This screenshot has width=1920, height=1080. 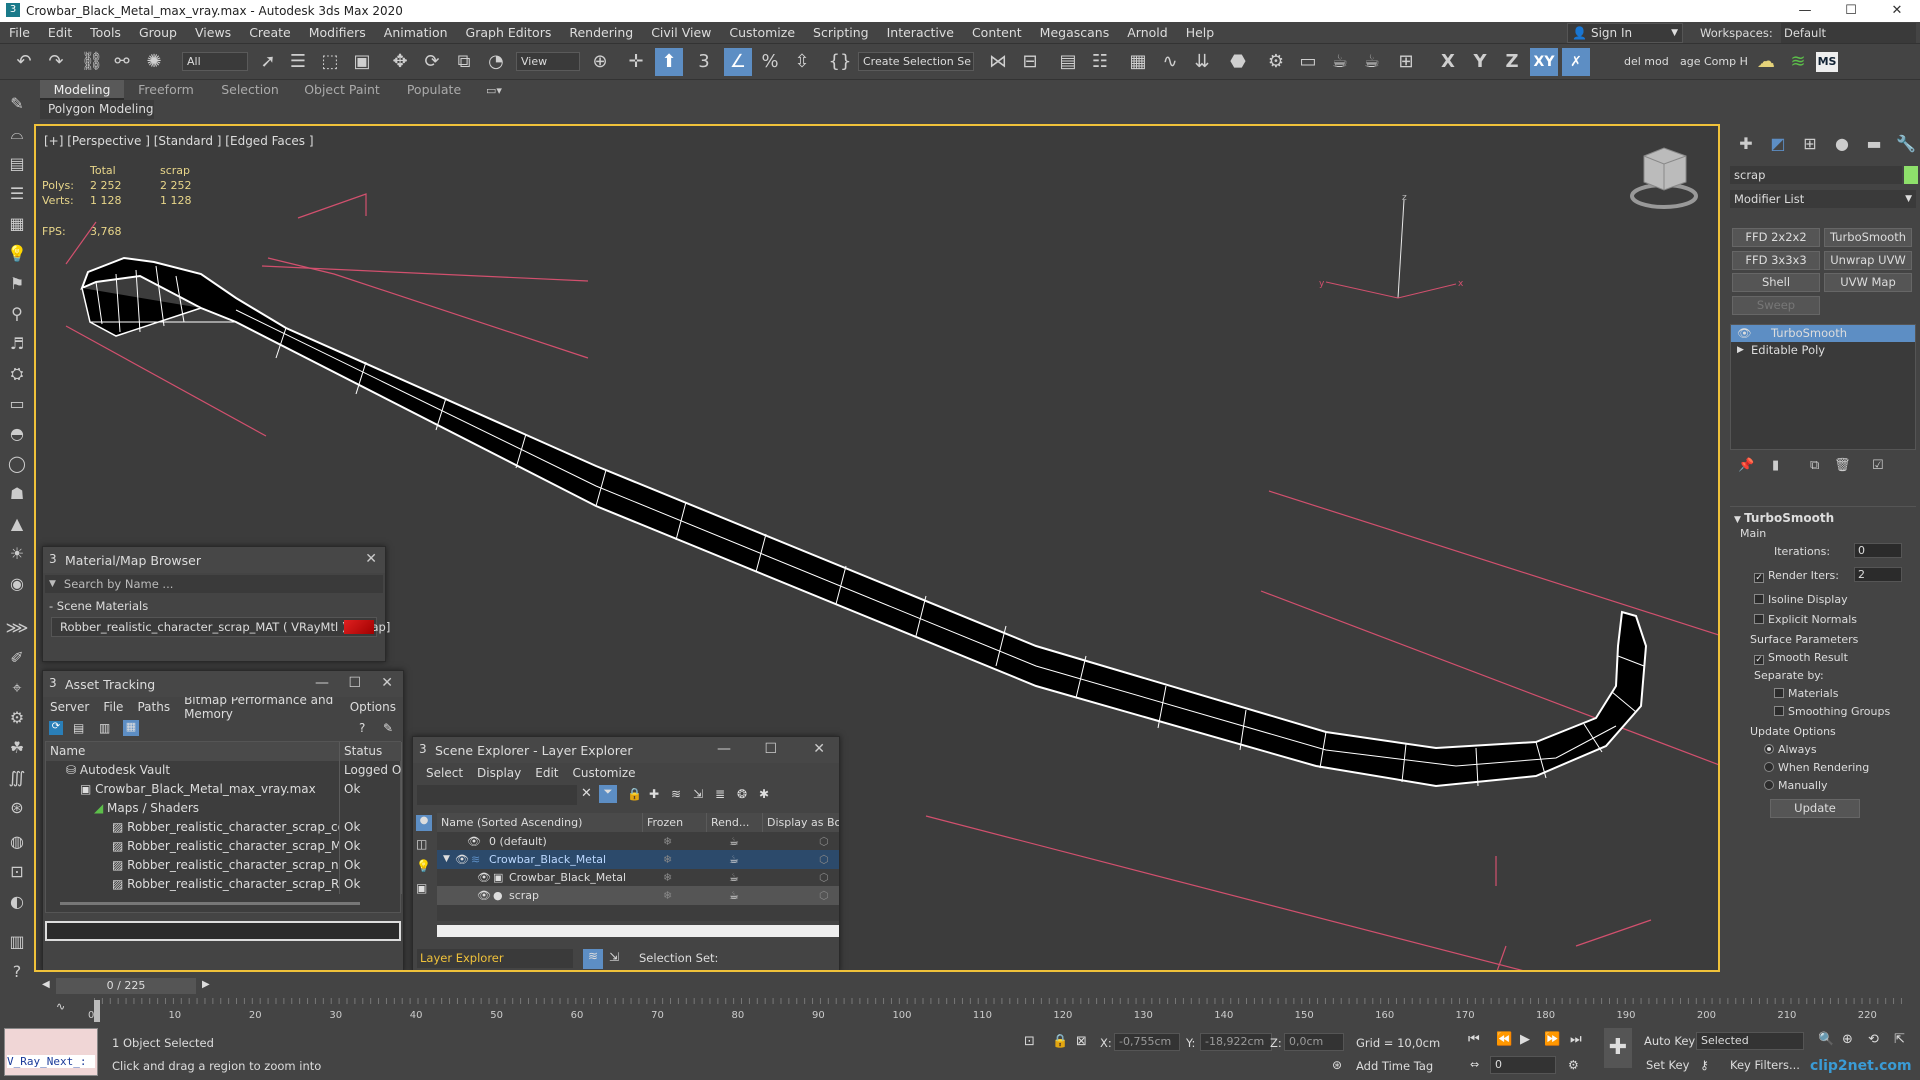 I want to click on workspace-dropdown: Default, so click(x=1848, y=33).